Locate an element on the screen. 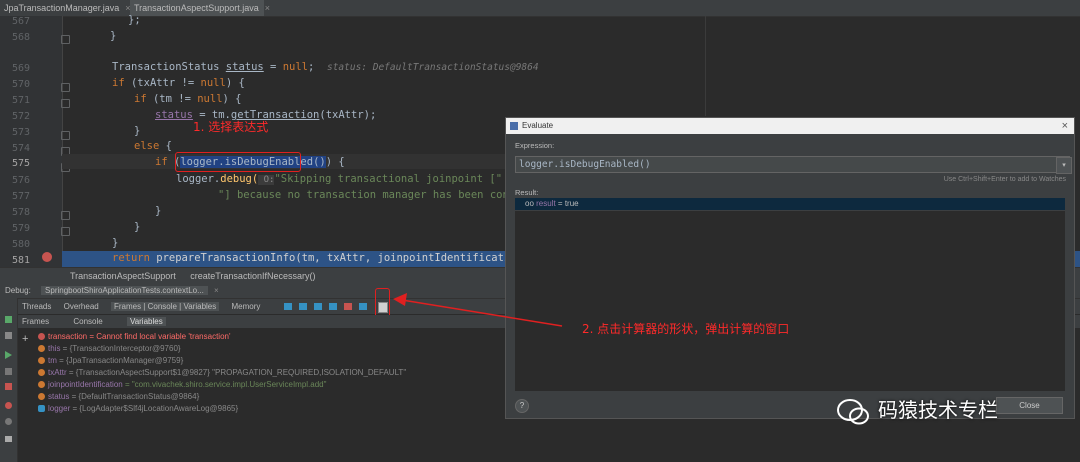 Image resolution: width=1080 pixels, height=462 pixels. watermark-text: 码猿技术专栏 is located at coordinates (938, 410).